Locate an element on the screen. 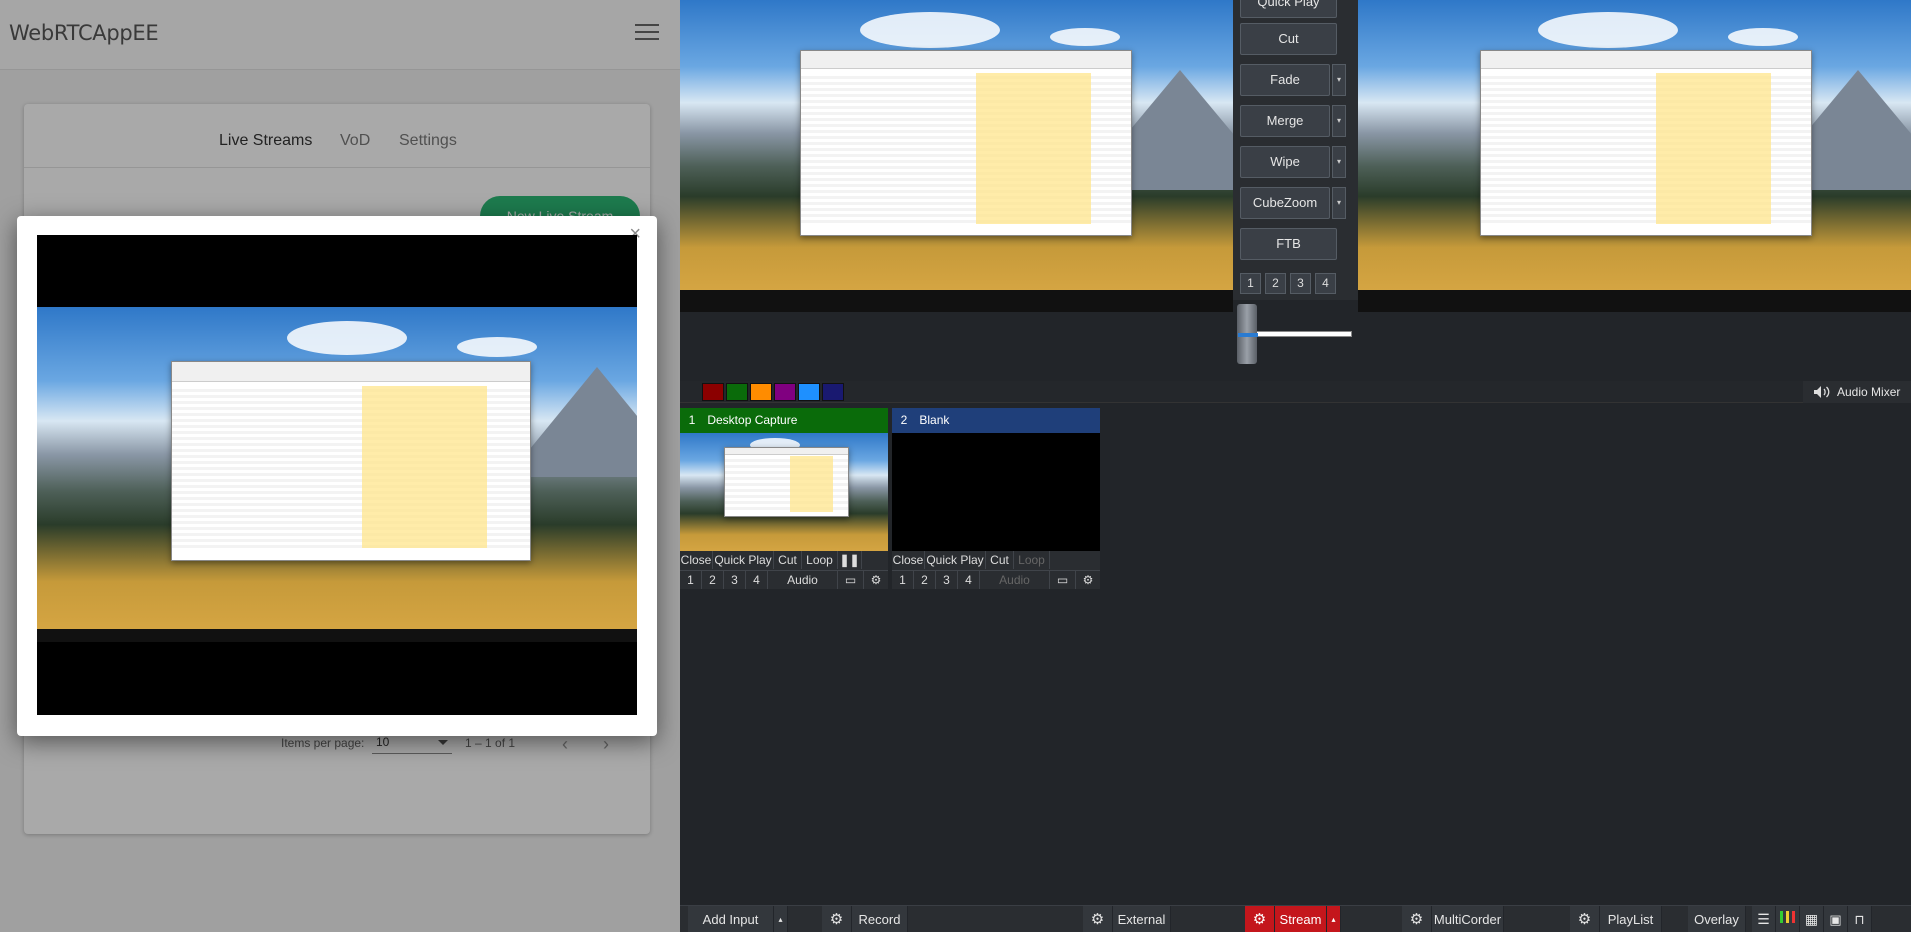  transition-4-button: 4 is located at coordinates (1325, 283).